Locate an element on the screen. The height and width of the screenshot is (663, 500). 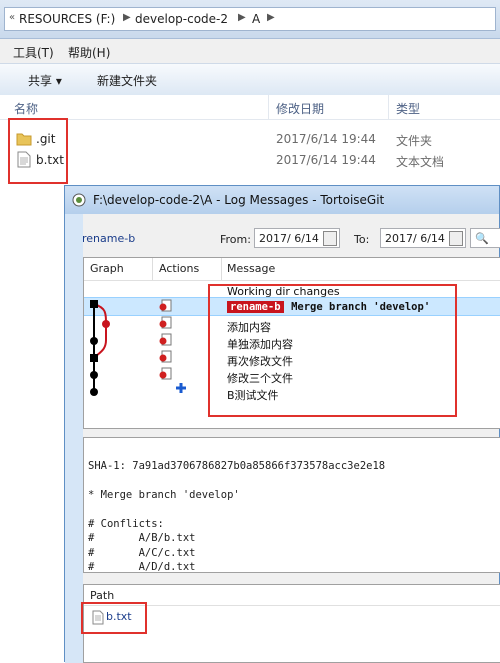
search-filter-input: 🔍 is located at coordinates (485, 238).